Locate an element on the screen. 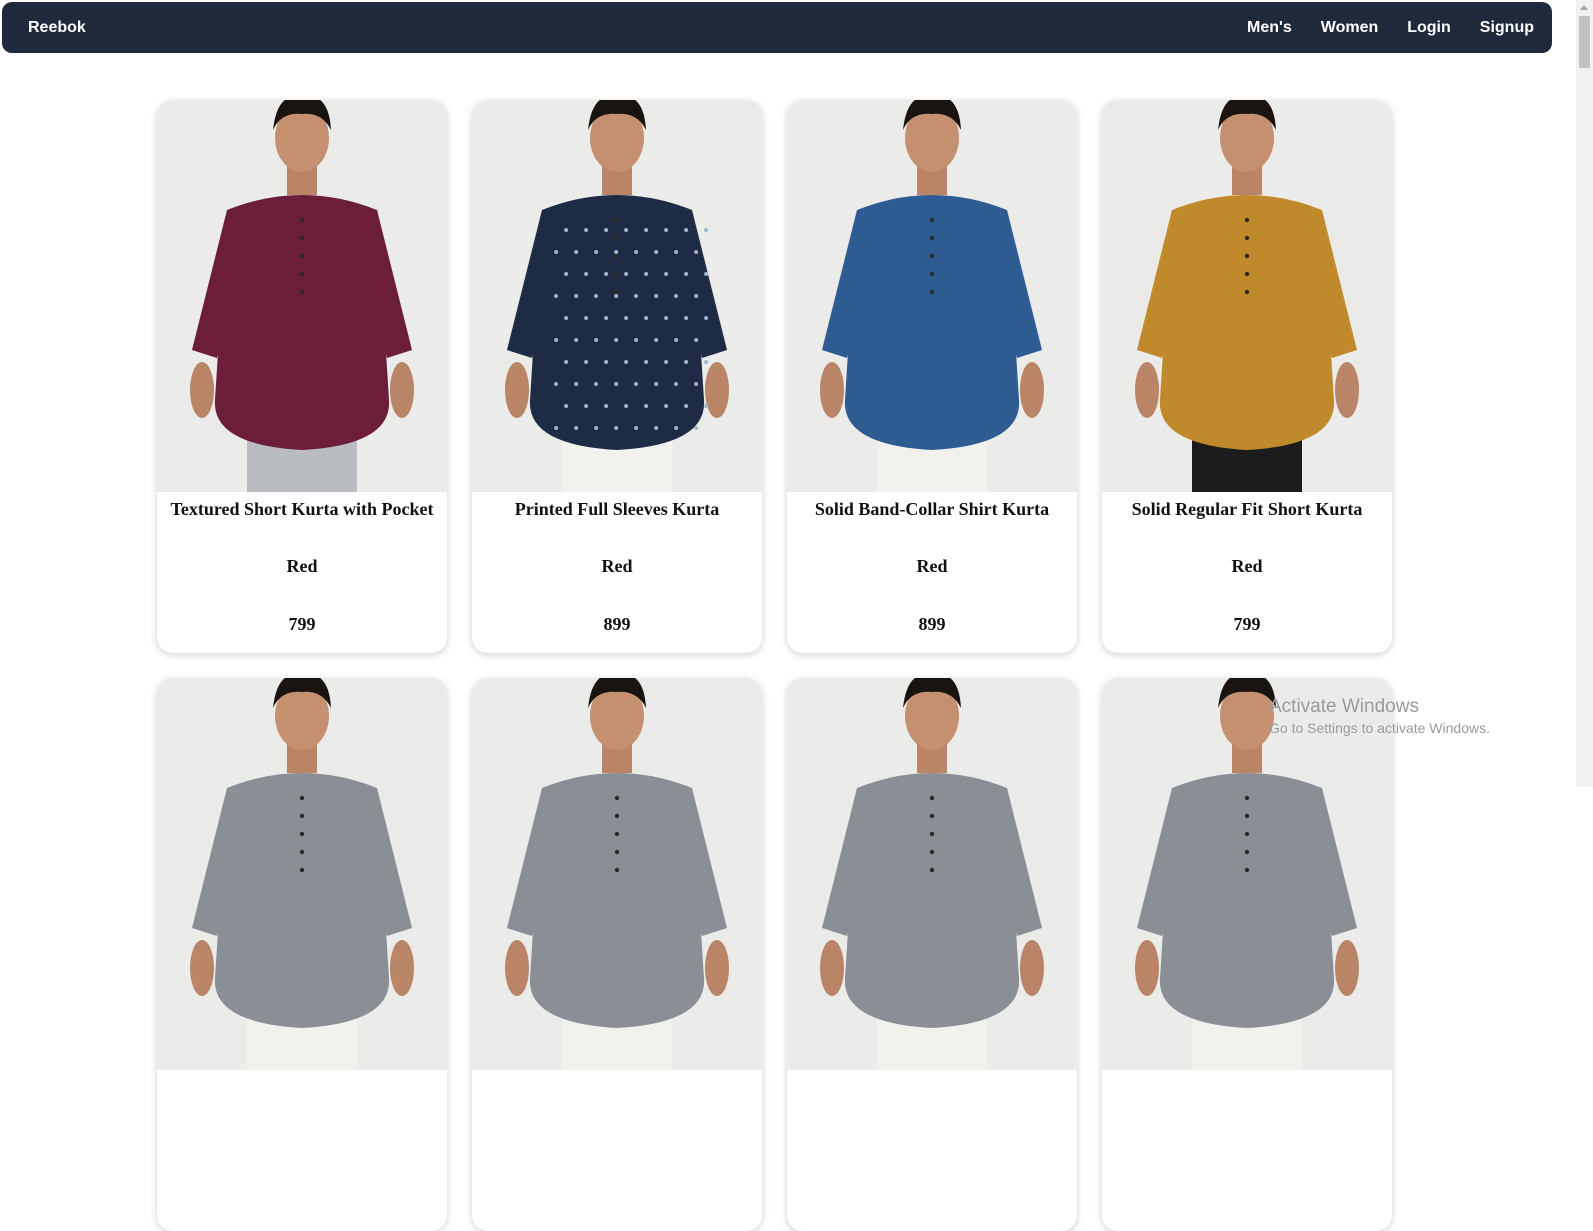 Image resolution: width=1593 pixels, height=1231 pixels. nav-link-women: Women is located at coordinates (1349, 28).